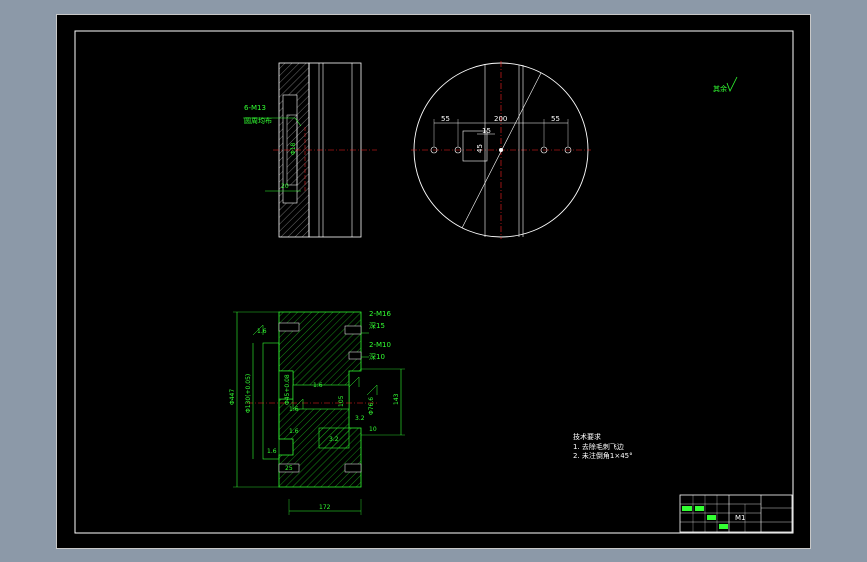 This screenshot has height=562, width=867. What do you see at coordinates (396, 399) in the screenshot?
I see `sec-dim-right-h: 143` at bounding box center [396, 399].